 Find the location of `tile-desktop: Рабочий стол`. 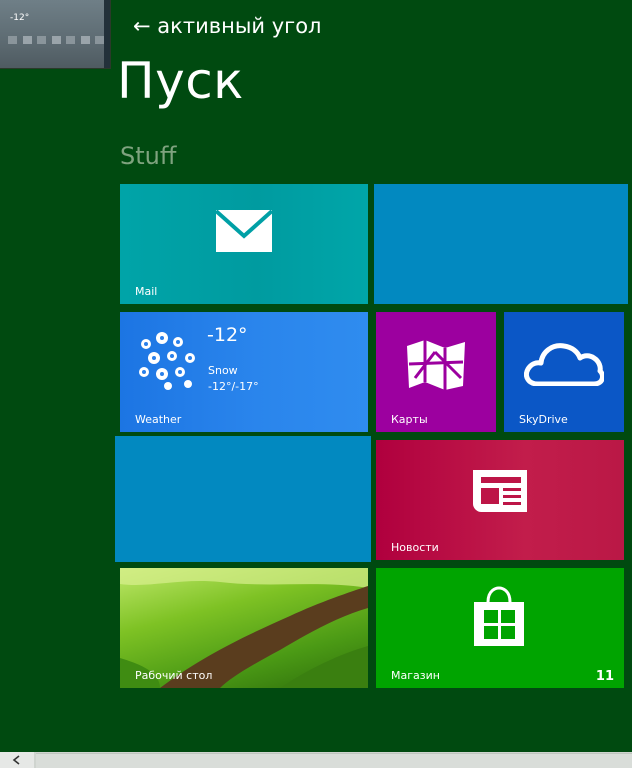

tile-desktop: Рабочий стол is located at coordinates (244, 628).